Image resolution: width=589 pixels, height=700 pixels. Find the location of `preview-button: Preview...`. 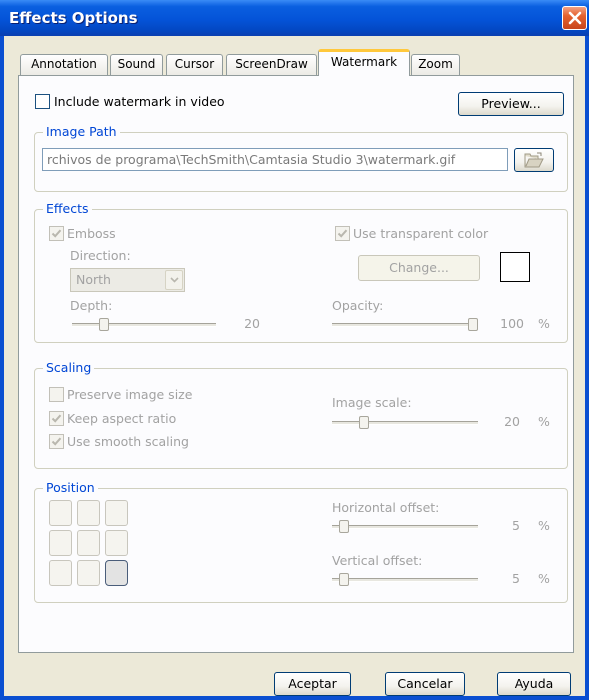

preview-button: Preview... is located at coordinates (511, 104).